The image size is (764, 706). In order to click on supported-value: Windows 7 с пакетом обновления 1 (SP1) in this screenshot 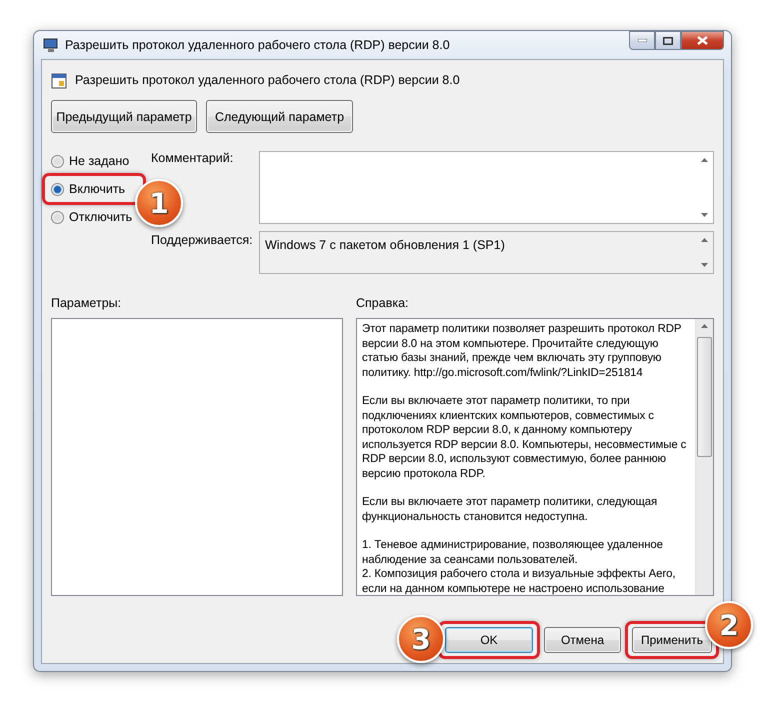, I will do `click(385, 245)`.